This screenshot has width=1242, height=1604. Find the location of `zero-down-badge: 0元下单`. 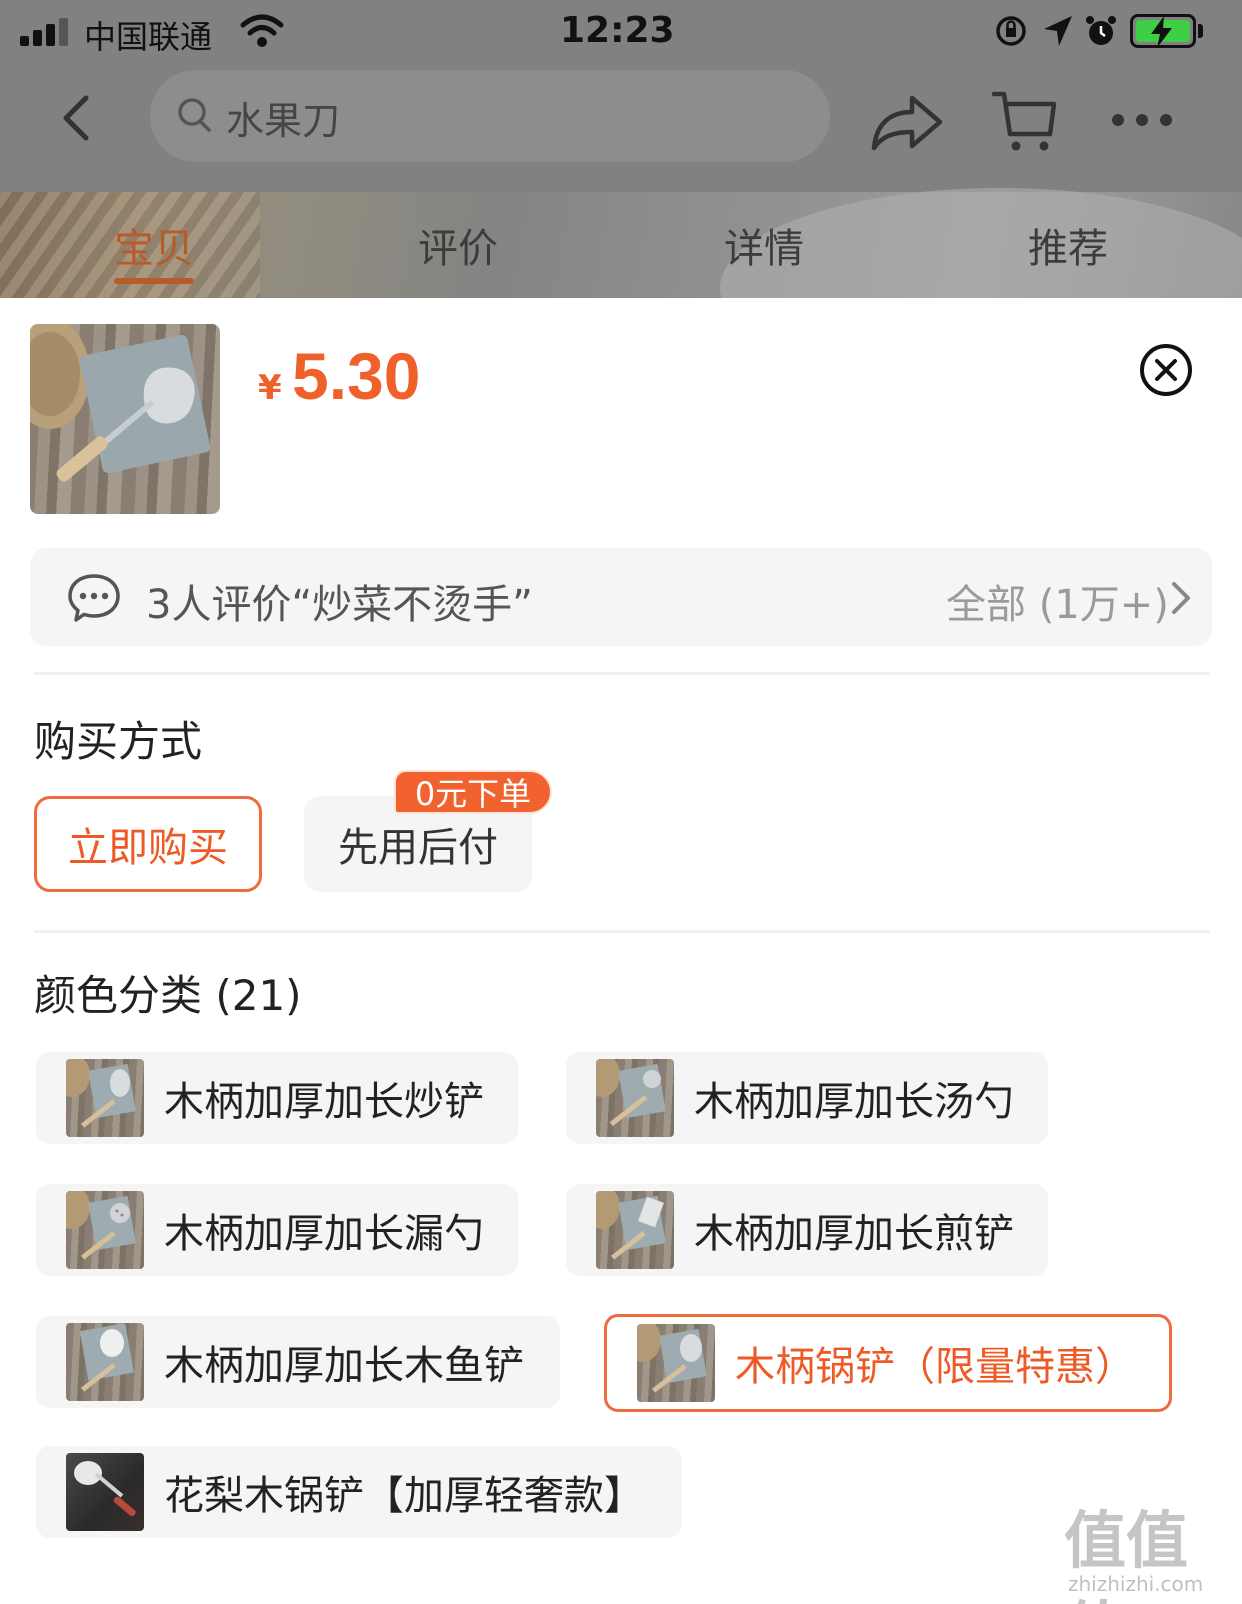

zero-down-badge: 0元下单 is located at coordinates (473, 792).